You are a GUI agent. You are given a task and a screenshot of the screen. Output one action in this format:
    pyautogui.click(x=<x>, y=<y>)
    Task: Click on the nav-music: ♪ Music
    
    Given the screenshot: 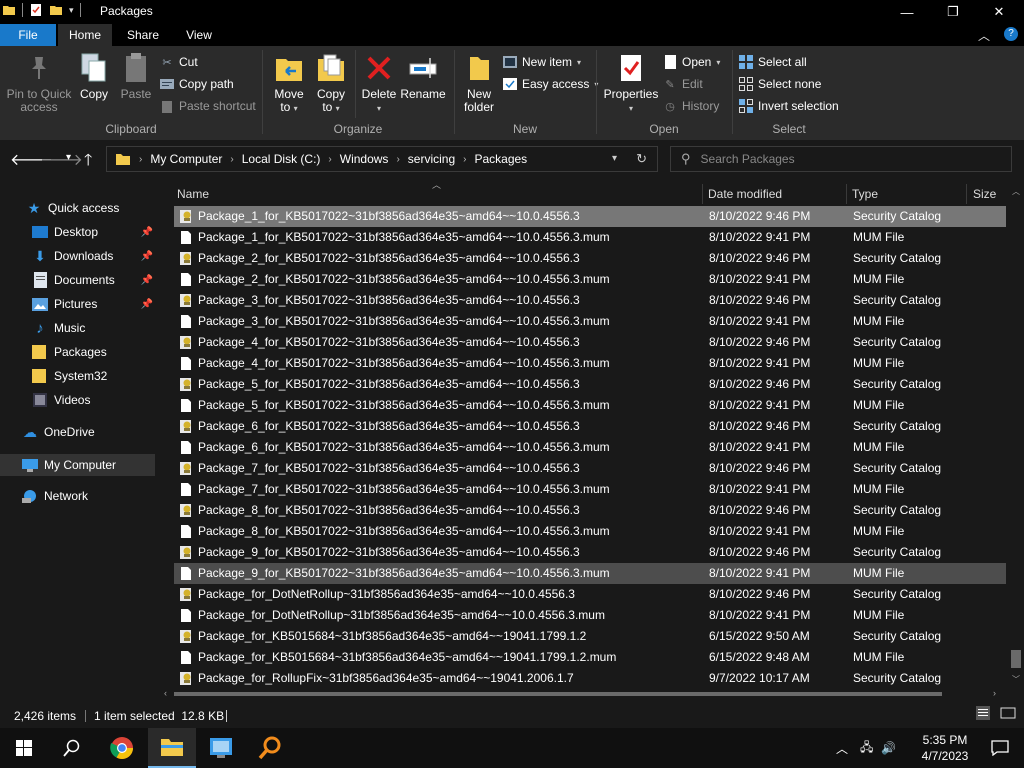 What is the action you would take?
    pyautogui.click(x=93, y=328)
    